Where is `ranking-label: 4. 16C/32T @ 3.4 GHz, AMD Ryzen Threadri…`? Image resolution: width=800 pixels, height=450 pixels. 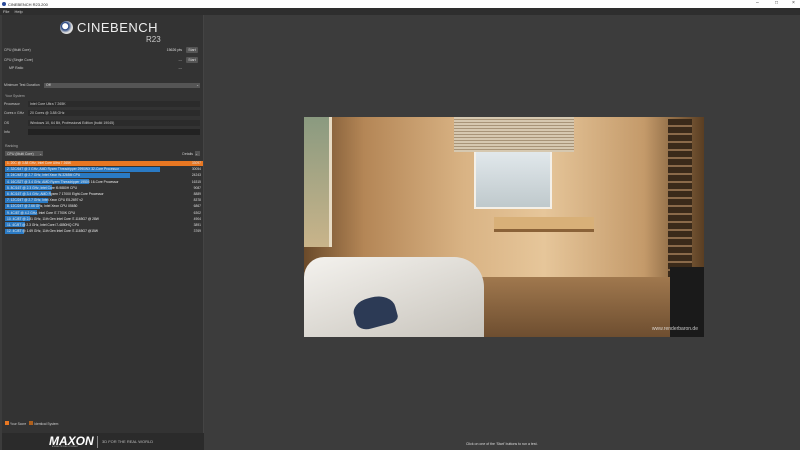
ranking-label: 4. 16C/32T @ 3.4 GHz, AMD Ryzen Threadri… is located at coordinates (63, 181).